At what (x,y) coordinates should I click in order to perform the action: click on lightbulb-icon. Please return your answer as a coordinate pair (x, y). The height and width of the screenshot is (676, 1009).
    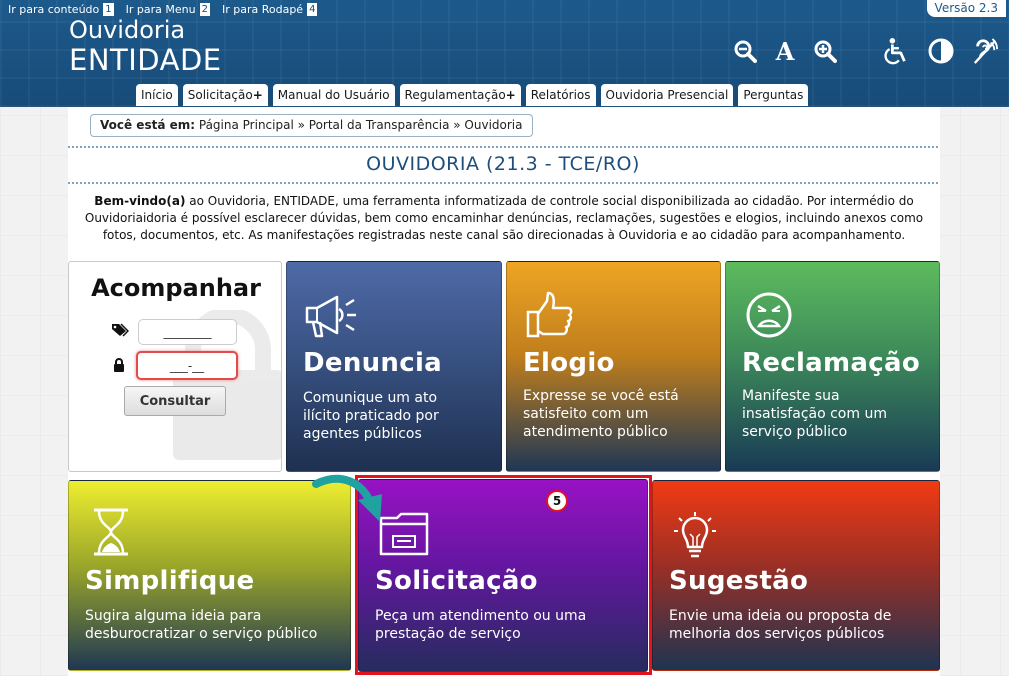
    Looking at the image, I should click on (695, 535).